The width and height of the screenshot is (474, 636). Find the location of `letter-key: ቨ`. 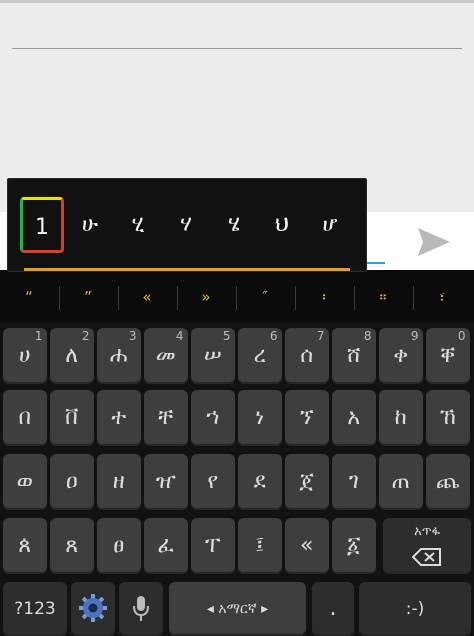

letter-key: ቨ is located at coordinates (72, 418).